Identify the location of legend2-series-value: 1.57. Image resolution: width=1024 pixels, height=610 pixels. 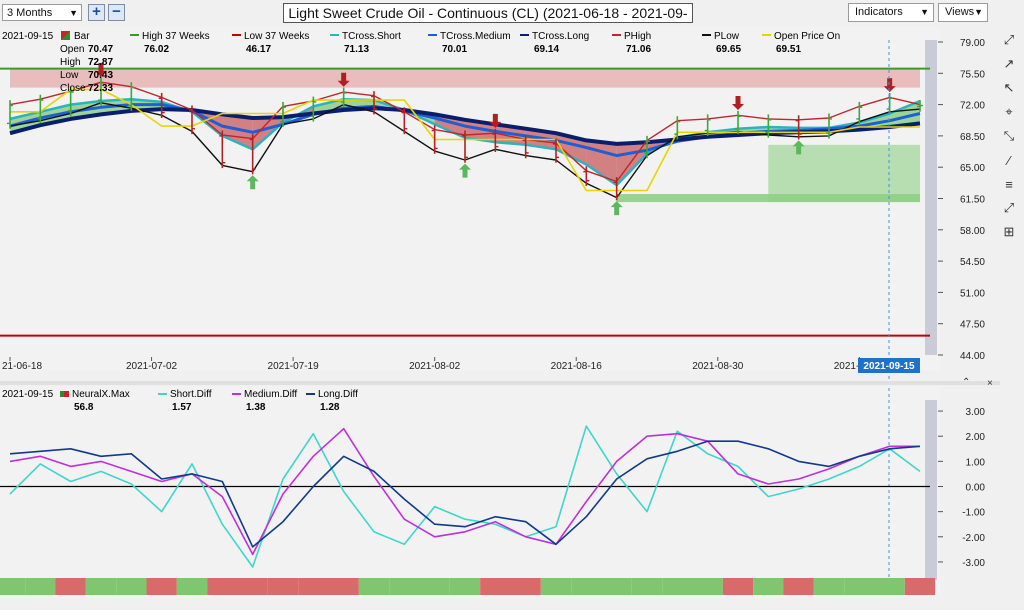
(182, 407).